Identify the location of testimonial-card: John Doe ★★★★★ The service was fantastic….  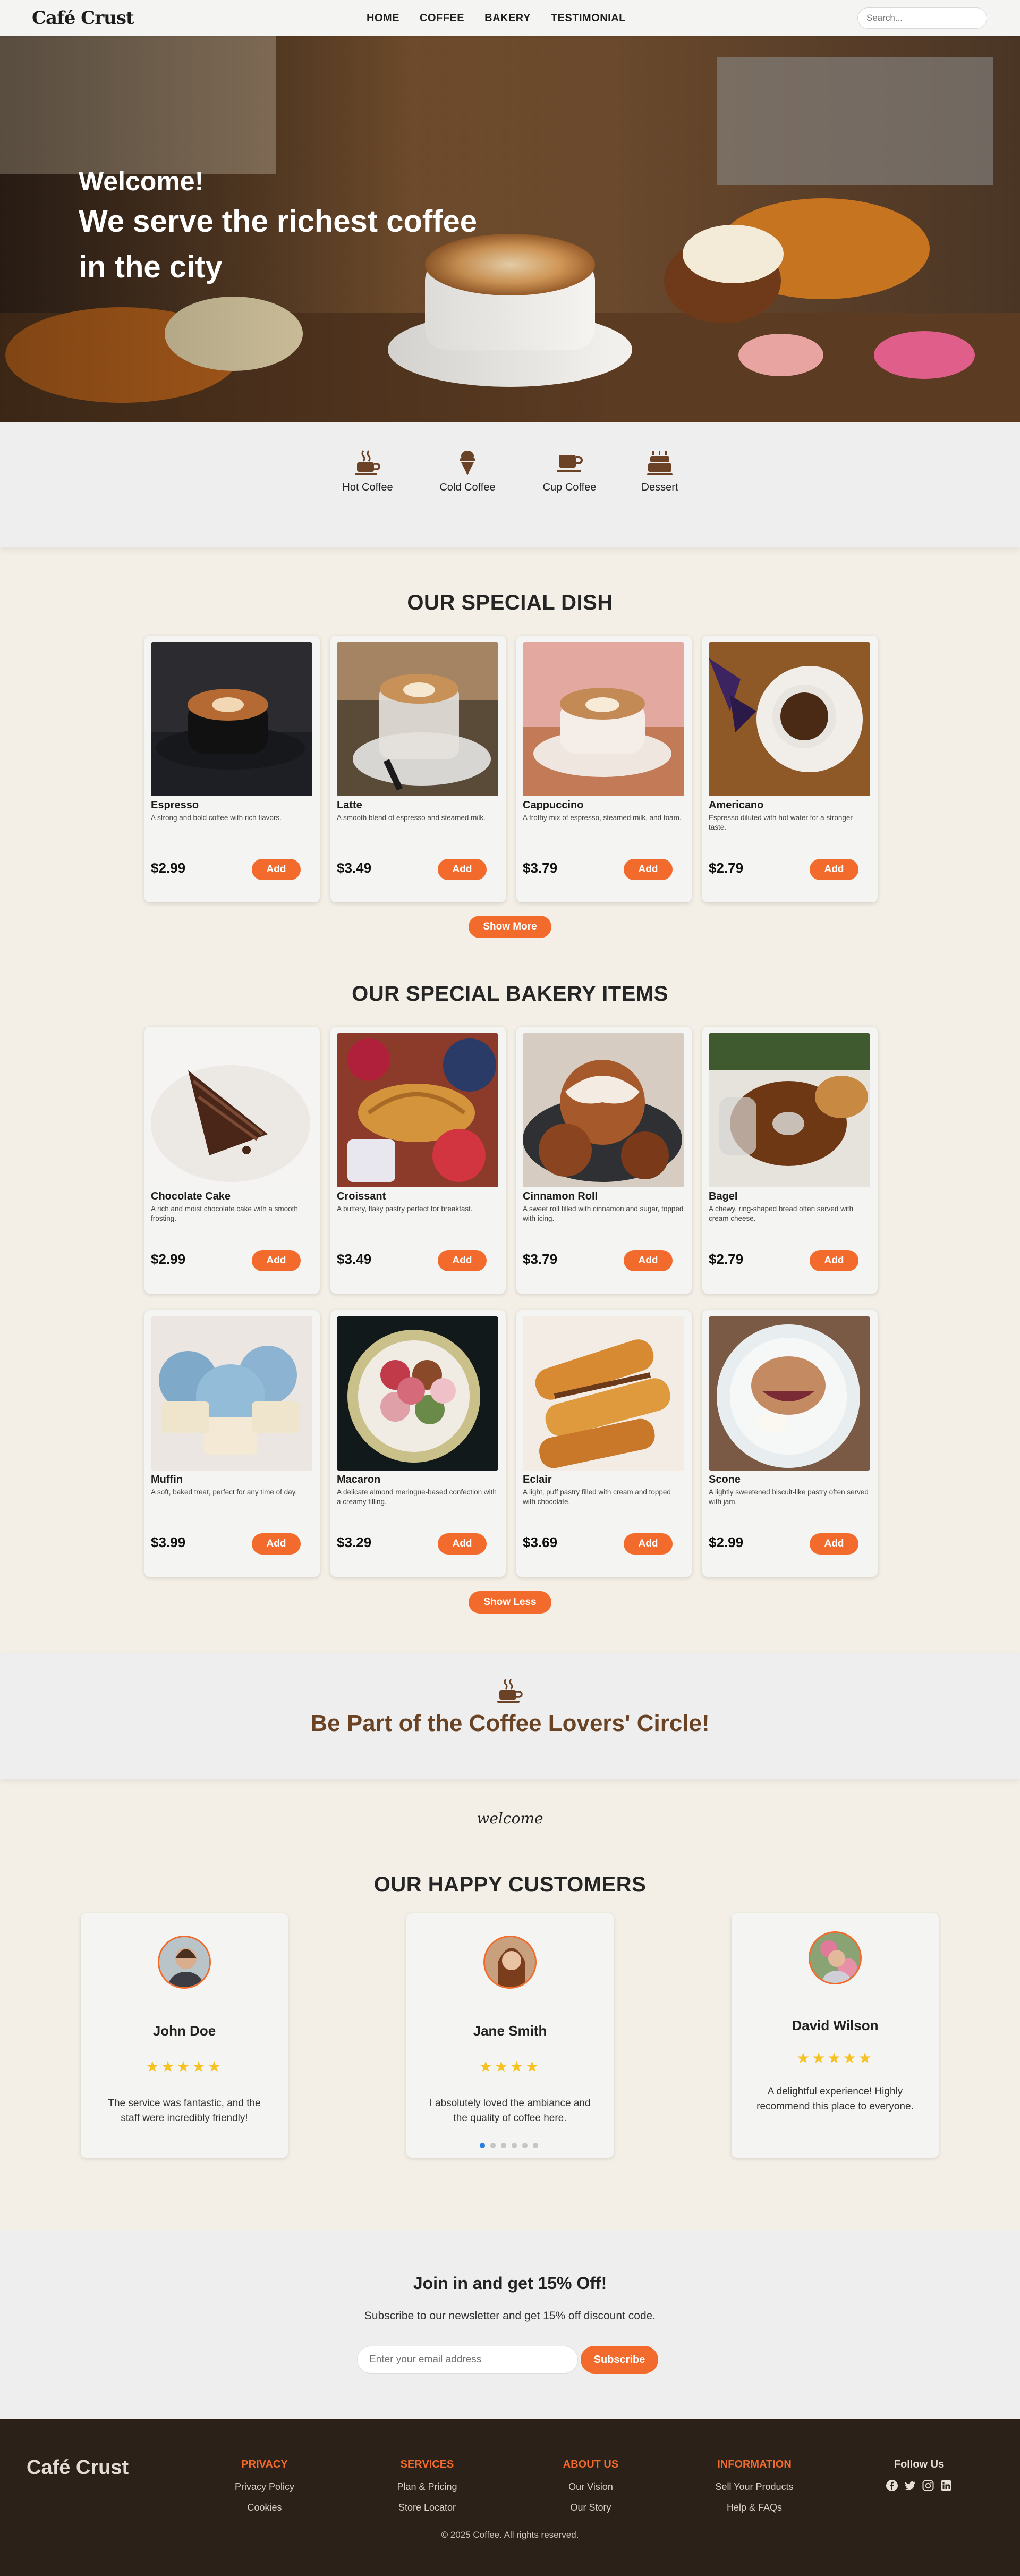
(184, 2036).